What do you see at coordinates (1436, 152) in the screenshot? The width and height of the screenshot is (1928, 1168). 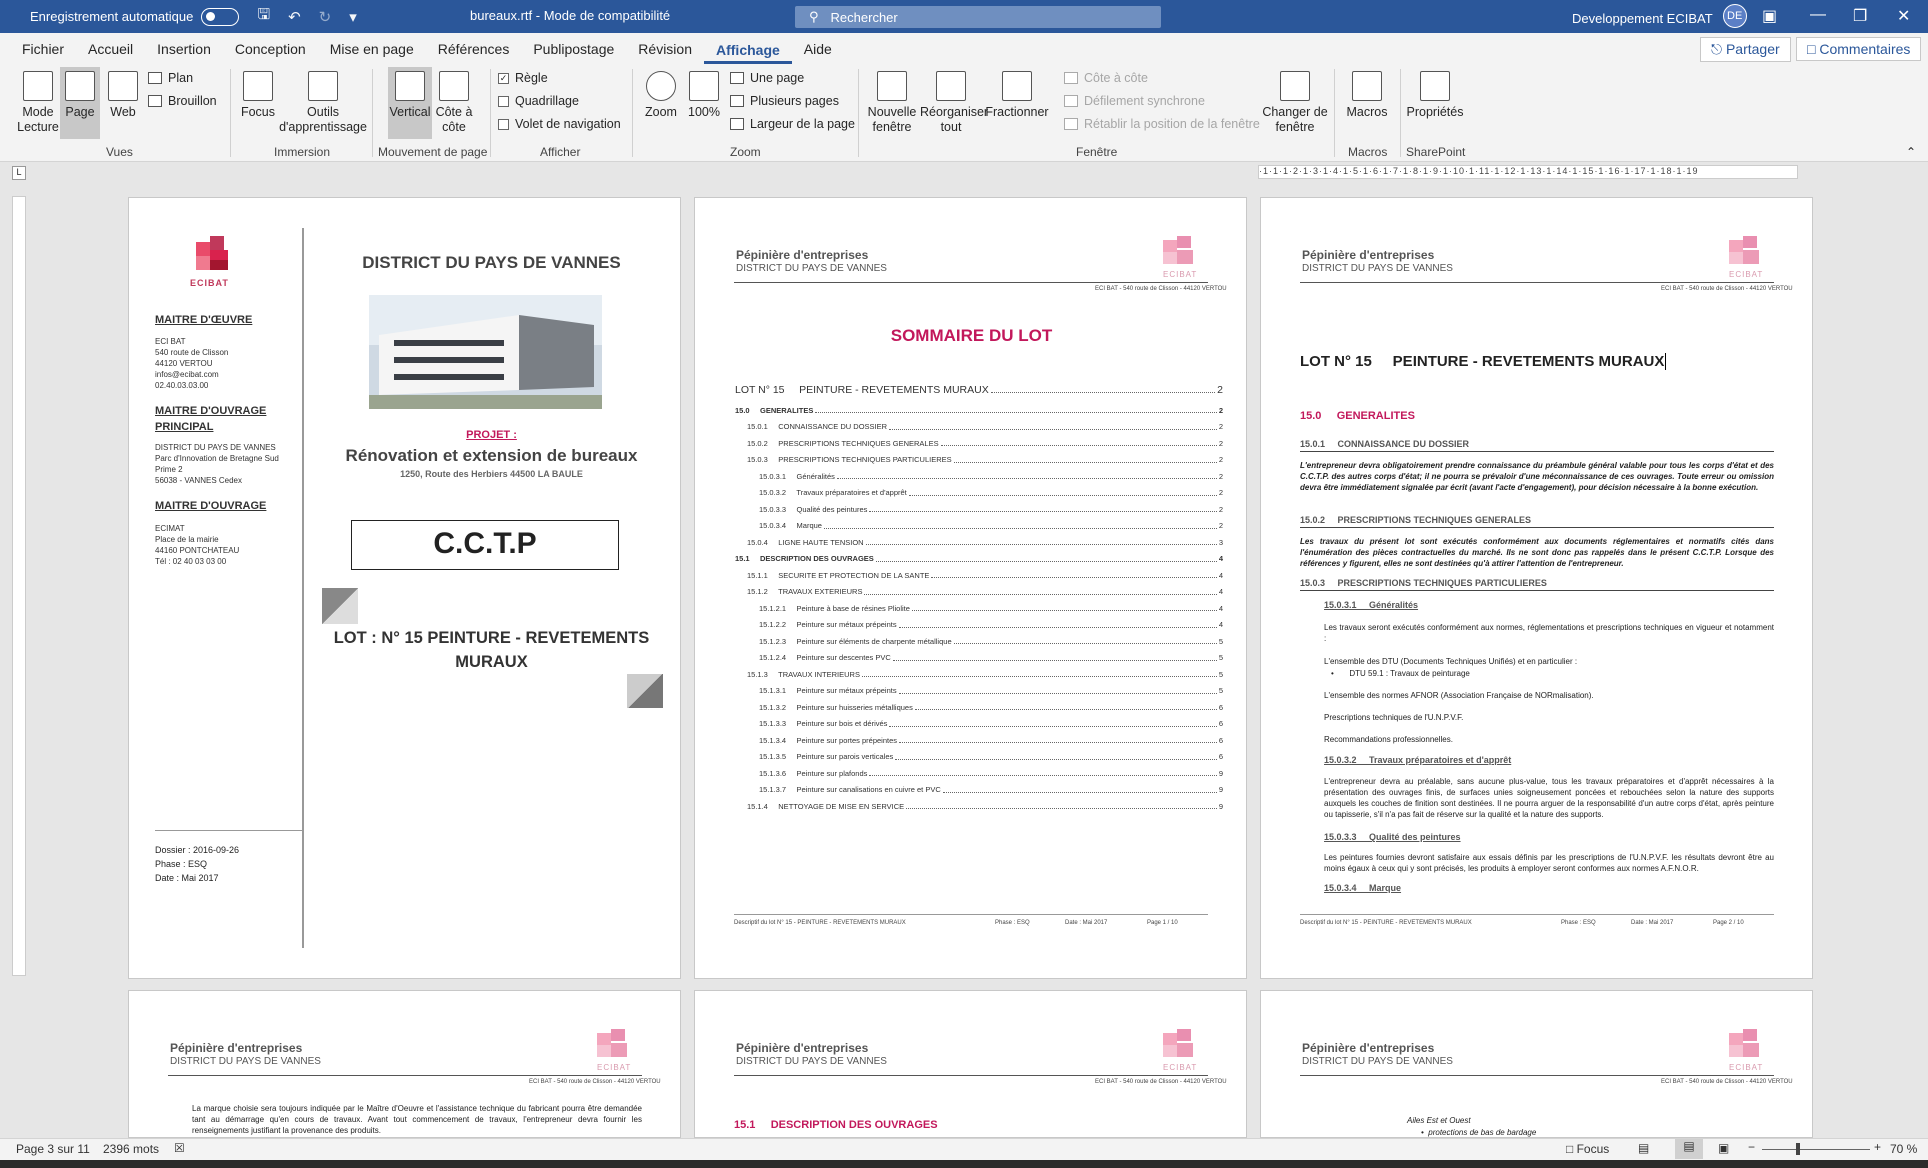 I see `group-sharepoint: SharePoint` at bounding box center [1436, 152].